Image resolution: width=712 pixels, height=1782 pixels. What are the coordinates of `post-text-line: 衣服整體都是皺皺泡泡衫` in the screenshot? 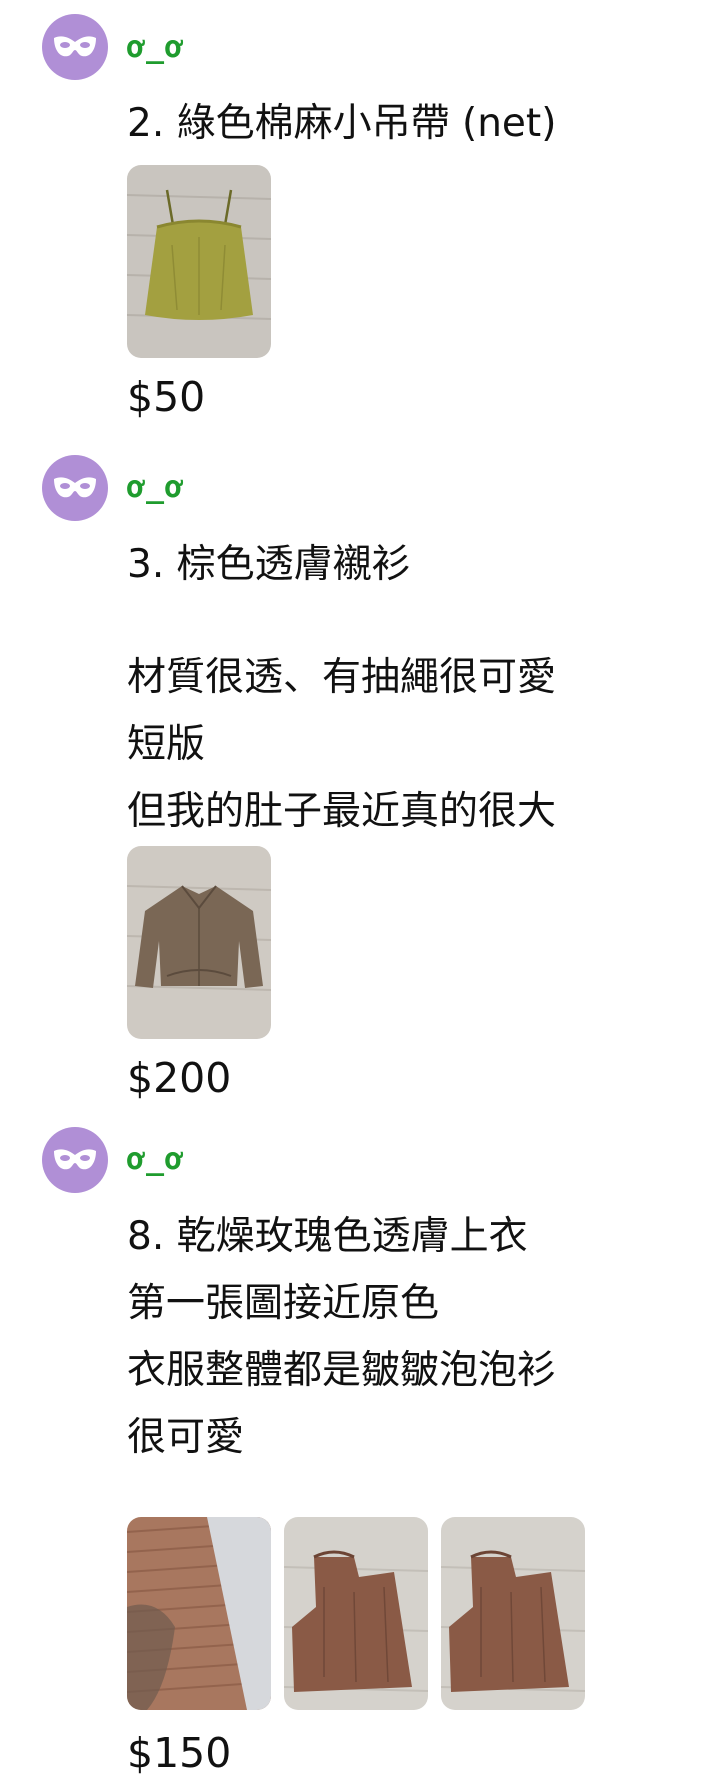 It's located at (342, 1370).